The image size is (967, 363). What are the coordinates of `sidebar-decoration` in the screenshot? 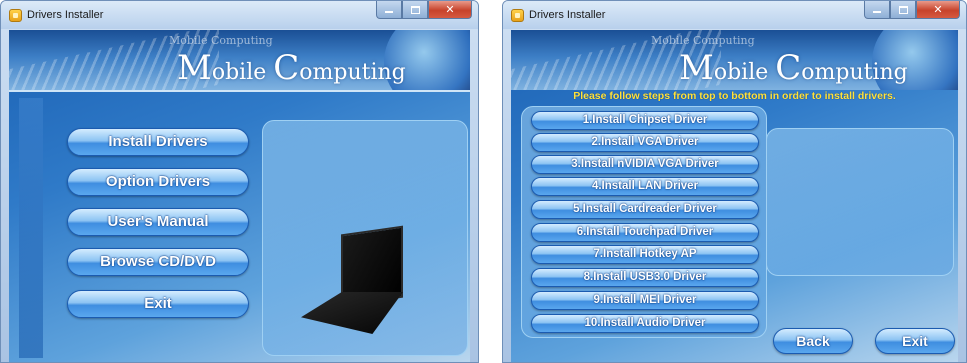 It's located at (31, 228).